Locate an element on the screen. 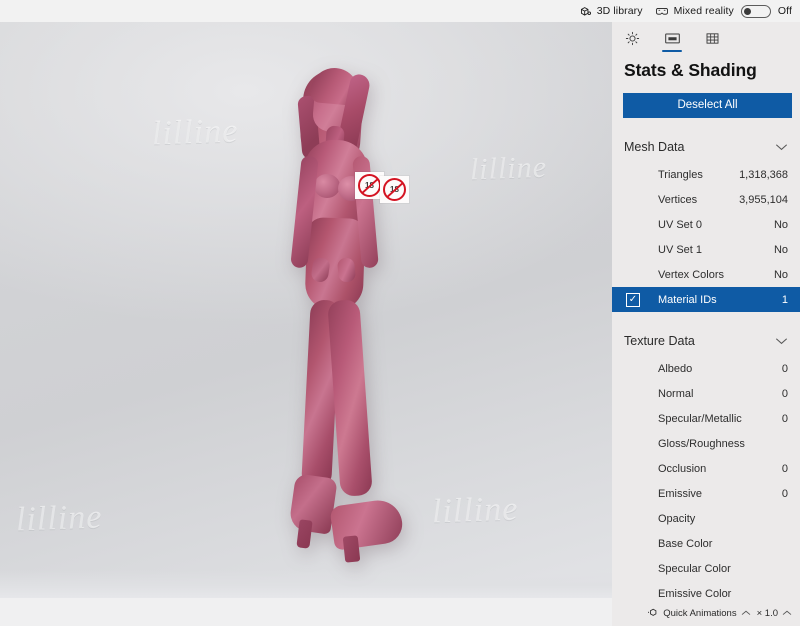 This screenshot has width=800, height=626. mixed-reality-control: Mixed reality Off is located at coordinates (723, 11).